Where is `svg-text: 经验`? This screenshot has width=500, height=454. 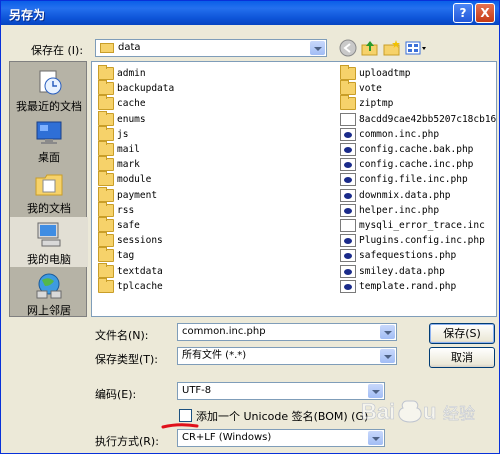 svg-text: 经验 is located at coordinates (459, 413).